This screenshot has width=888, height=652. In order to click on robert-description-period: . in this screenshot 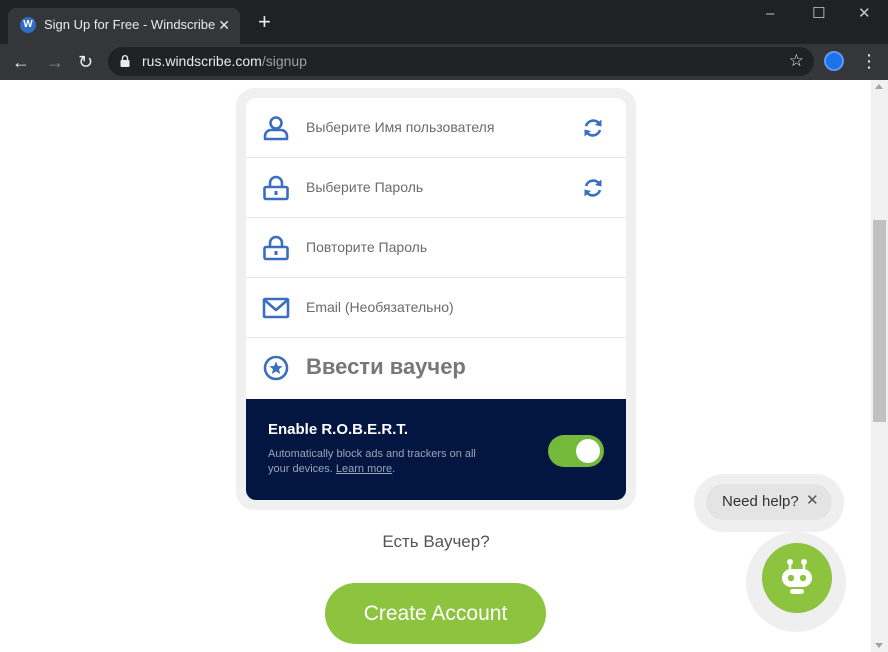, I will do `click(394, 469)`.